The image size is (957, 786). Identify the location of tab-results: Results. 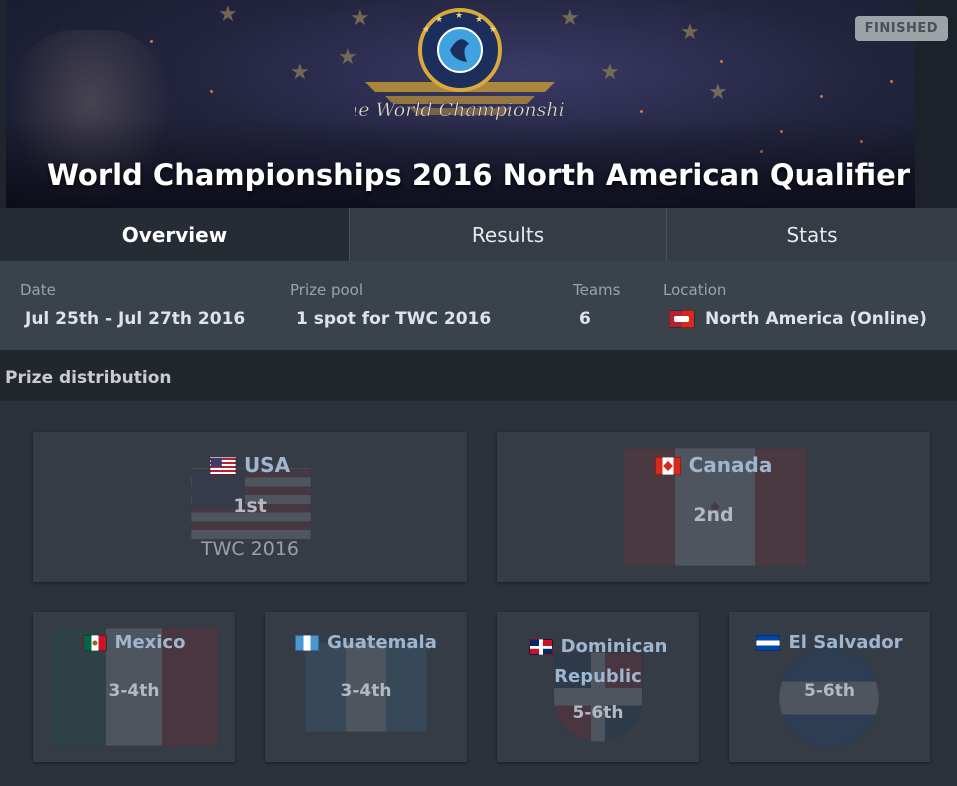
(507, 234).